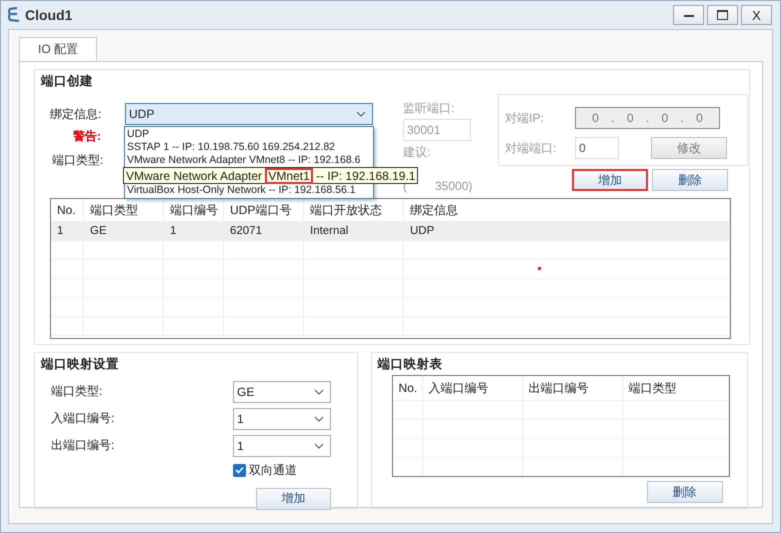 Image resolution: width=781 pixels, height=533 pixels. Describe the element at coordinates (453, 186) in the screenshot. I see `hint-text: 35000)` at that location.